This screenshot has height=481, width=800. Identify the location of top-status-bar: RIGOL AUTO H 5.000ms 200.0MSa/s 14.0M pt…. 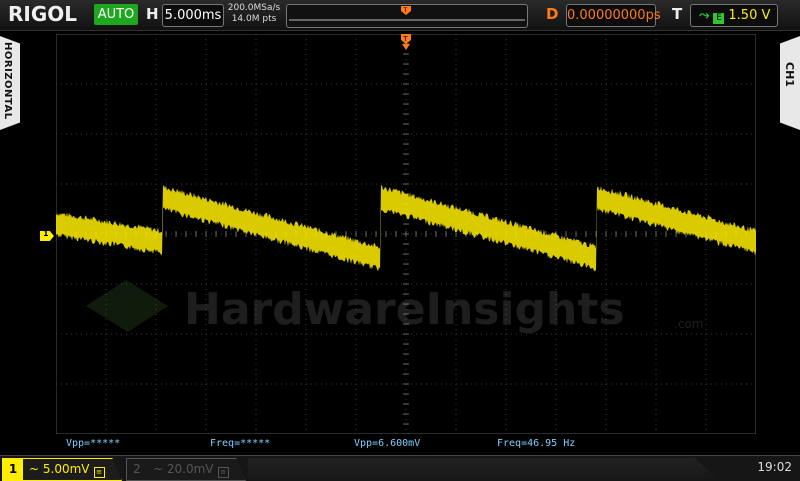
(400, 15).